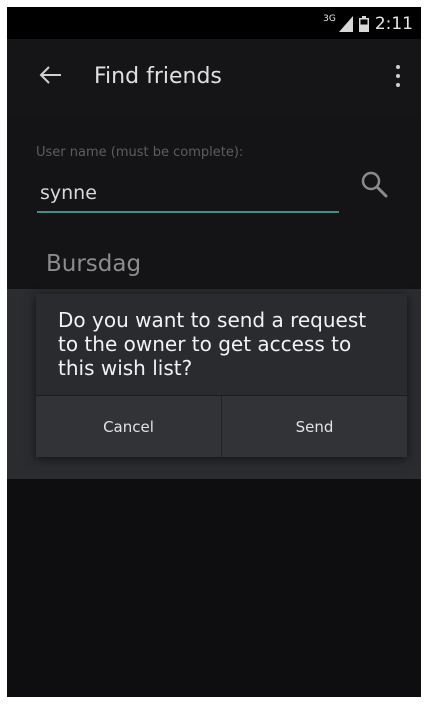 The width and height of the screenshot is (431, 704). I want to click on dialog-button-bar: Cancel Send, so click(221, 426).